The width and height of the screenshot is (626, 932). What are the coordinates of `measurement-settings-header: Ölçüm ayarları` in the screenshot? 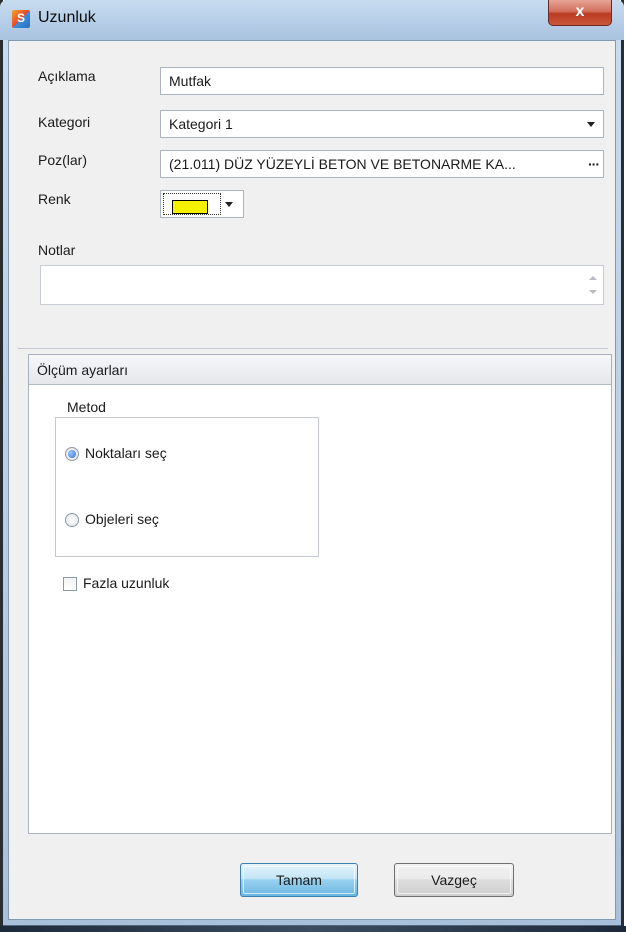 It's located at (320, 370).